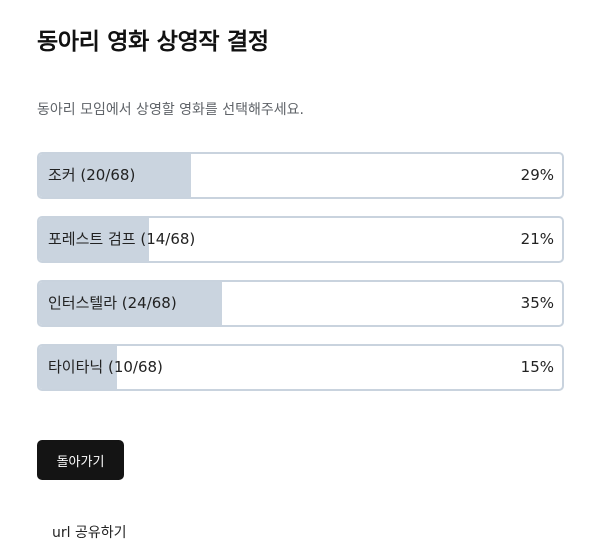 The image size is (601, 556). What do you see at coordinates (122, 239) in the screenshot?
I see `option-label: 포레스트 검프 (14/68)` at bounding box center [122, 239].